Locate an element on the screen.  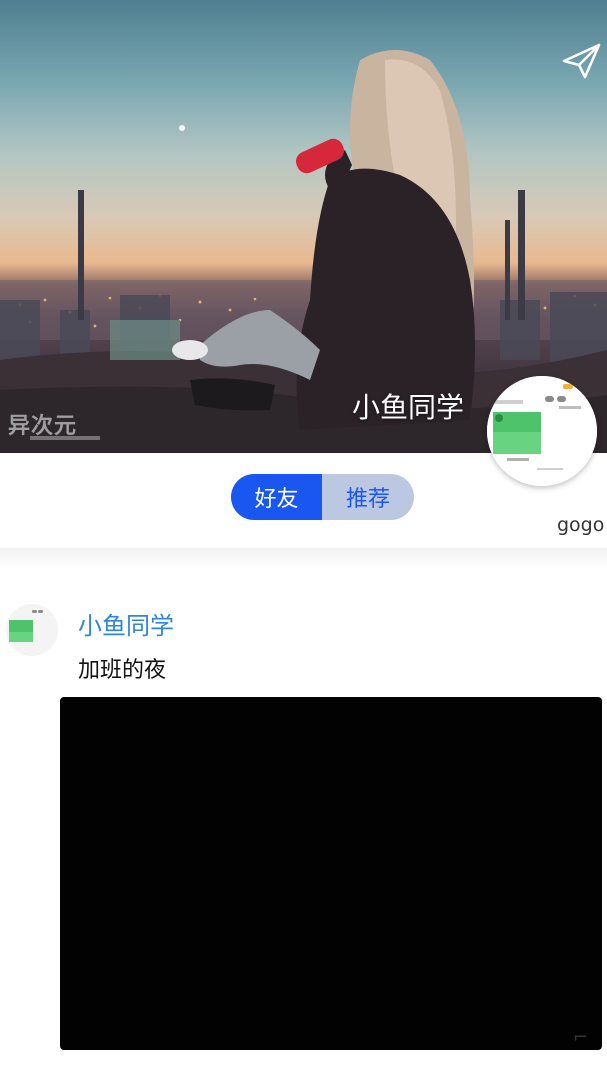
profile-avatar is located at coordinates (542, 431).